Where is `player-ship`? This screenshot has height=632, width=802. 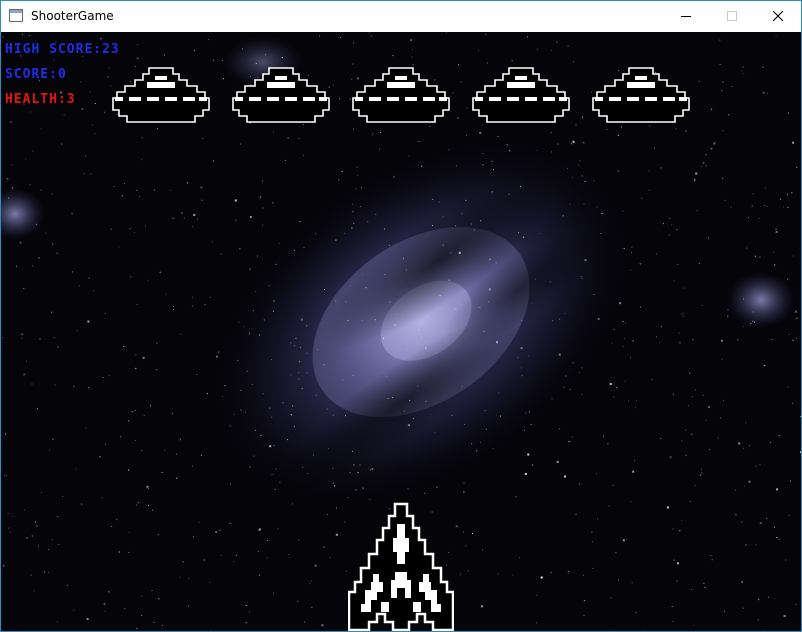 player-ship is located at coordinates (401, 566).